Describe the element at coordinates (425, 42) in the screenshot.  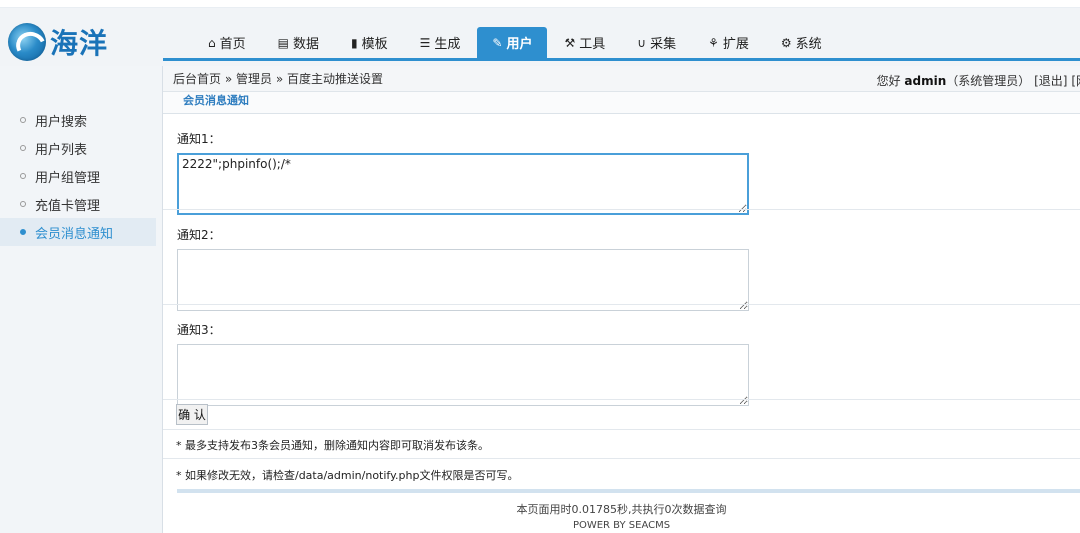
I see `server-icon: ☰` at that location.